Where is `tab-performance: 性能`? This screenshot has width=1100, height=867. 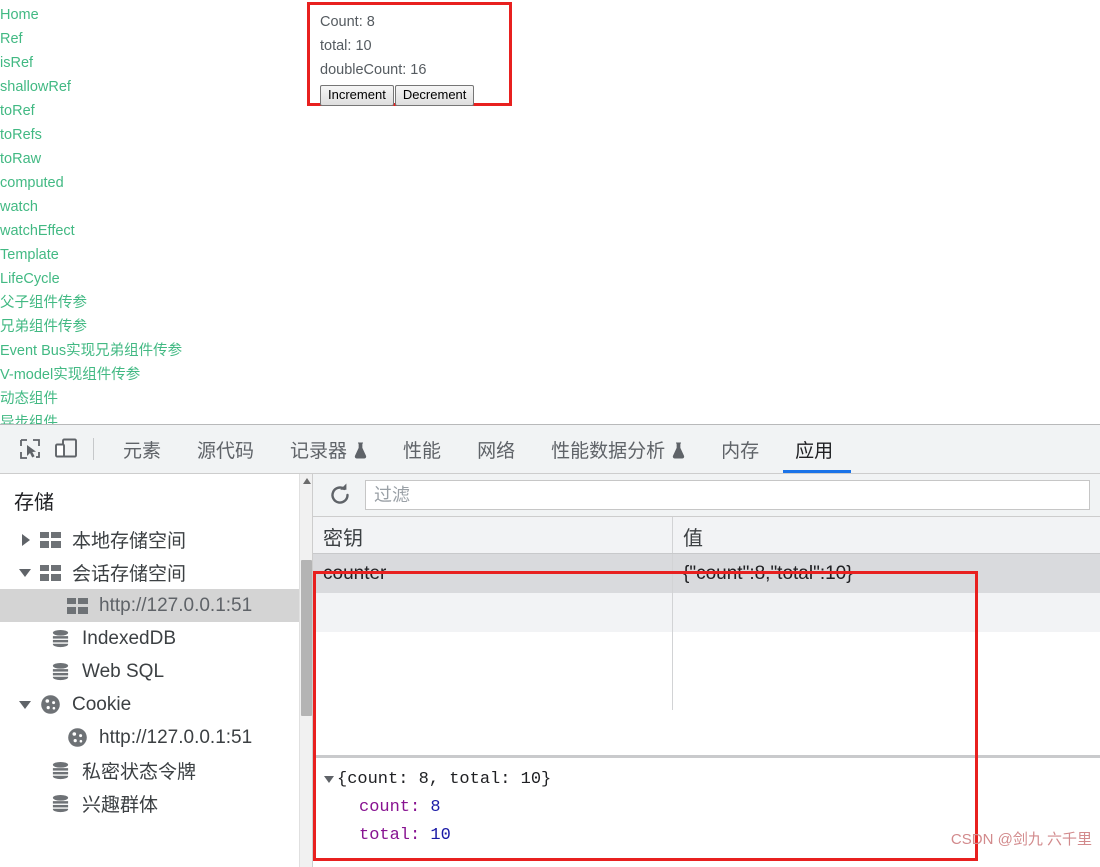 tab-performance: 性能 is located at coordinates (422, 449).